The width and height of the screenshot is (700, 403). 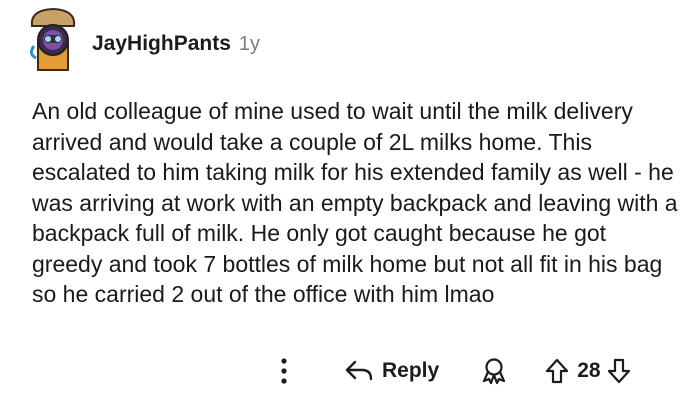 I want to click on more-options-icon, so click(x=284, y=371).